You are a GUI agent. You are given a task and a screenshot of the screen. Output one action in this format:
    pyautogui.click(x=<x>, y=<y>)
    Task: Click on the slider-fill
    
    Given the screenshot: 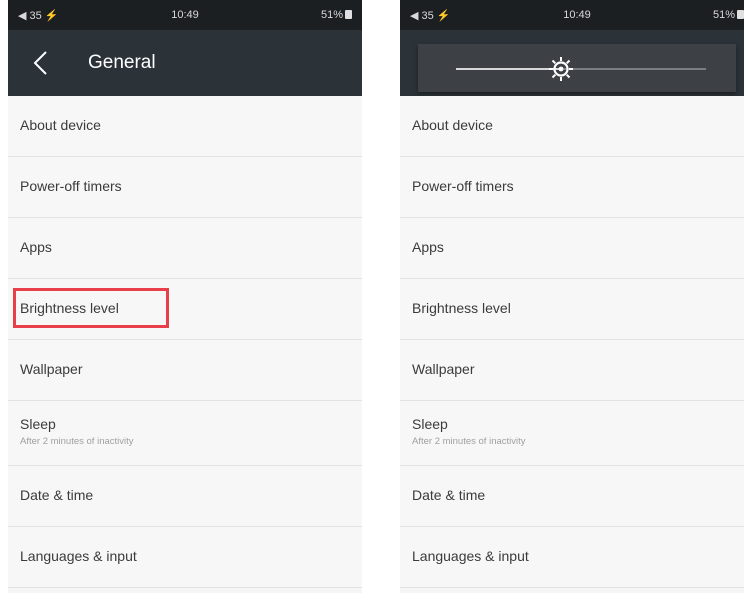 What is the action you would take?
    pyautogui.click(x=508, y=69)
    